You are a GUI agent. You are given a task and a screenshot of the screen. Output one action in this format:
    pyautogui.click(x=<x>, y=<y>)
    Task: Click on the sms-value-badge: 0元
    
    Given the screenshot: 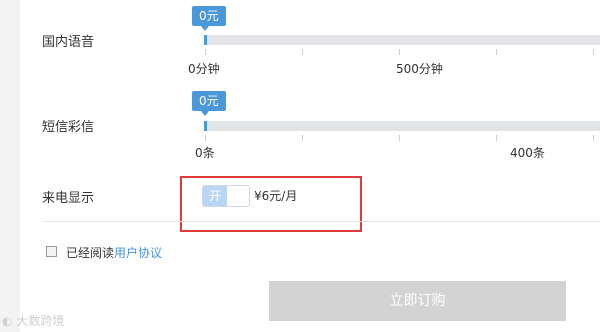 What is the action you would take?
    pyautogui.click(x=209, y=103)
    